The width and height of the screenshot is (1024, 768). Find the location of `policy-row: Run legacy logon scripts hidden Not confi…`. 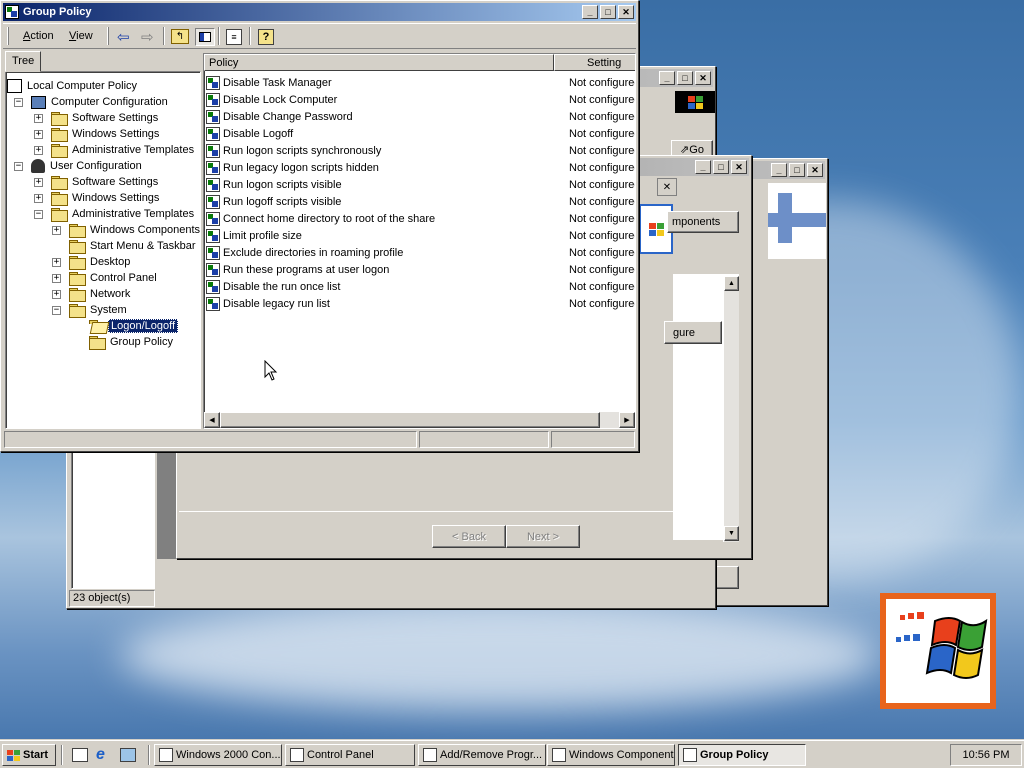

policy-row: Run legacy logon scripts hidden Not confi… is located at coordinates (420, 167).